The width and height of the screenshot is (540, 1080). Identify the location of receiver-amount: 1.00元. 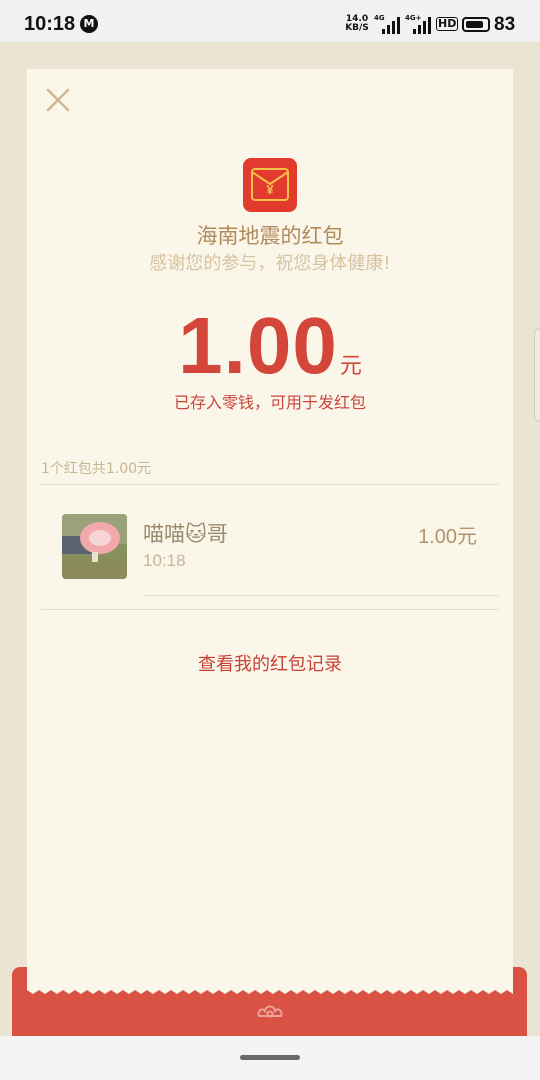
(447, 537).